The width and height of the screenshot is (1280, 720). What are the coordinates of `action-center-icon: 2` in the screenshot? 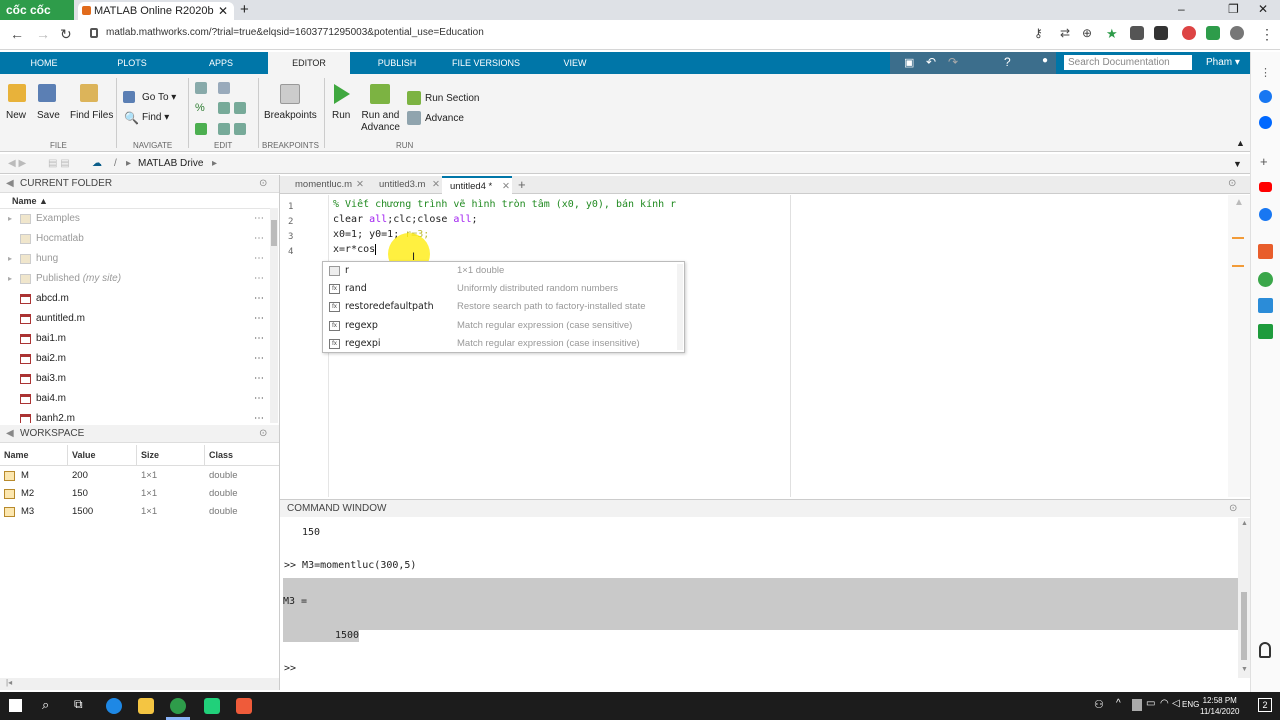 It's located at (1265, 705).